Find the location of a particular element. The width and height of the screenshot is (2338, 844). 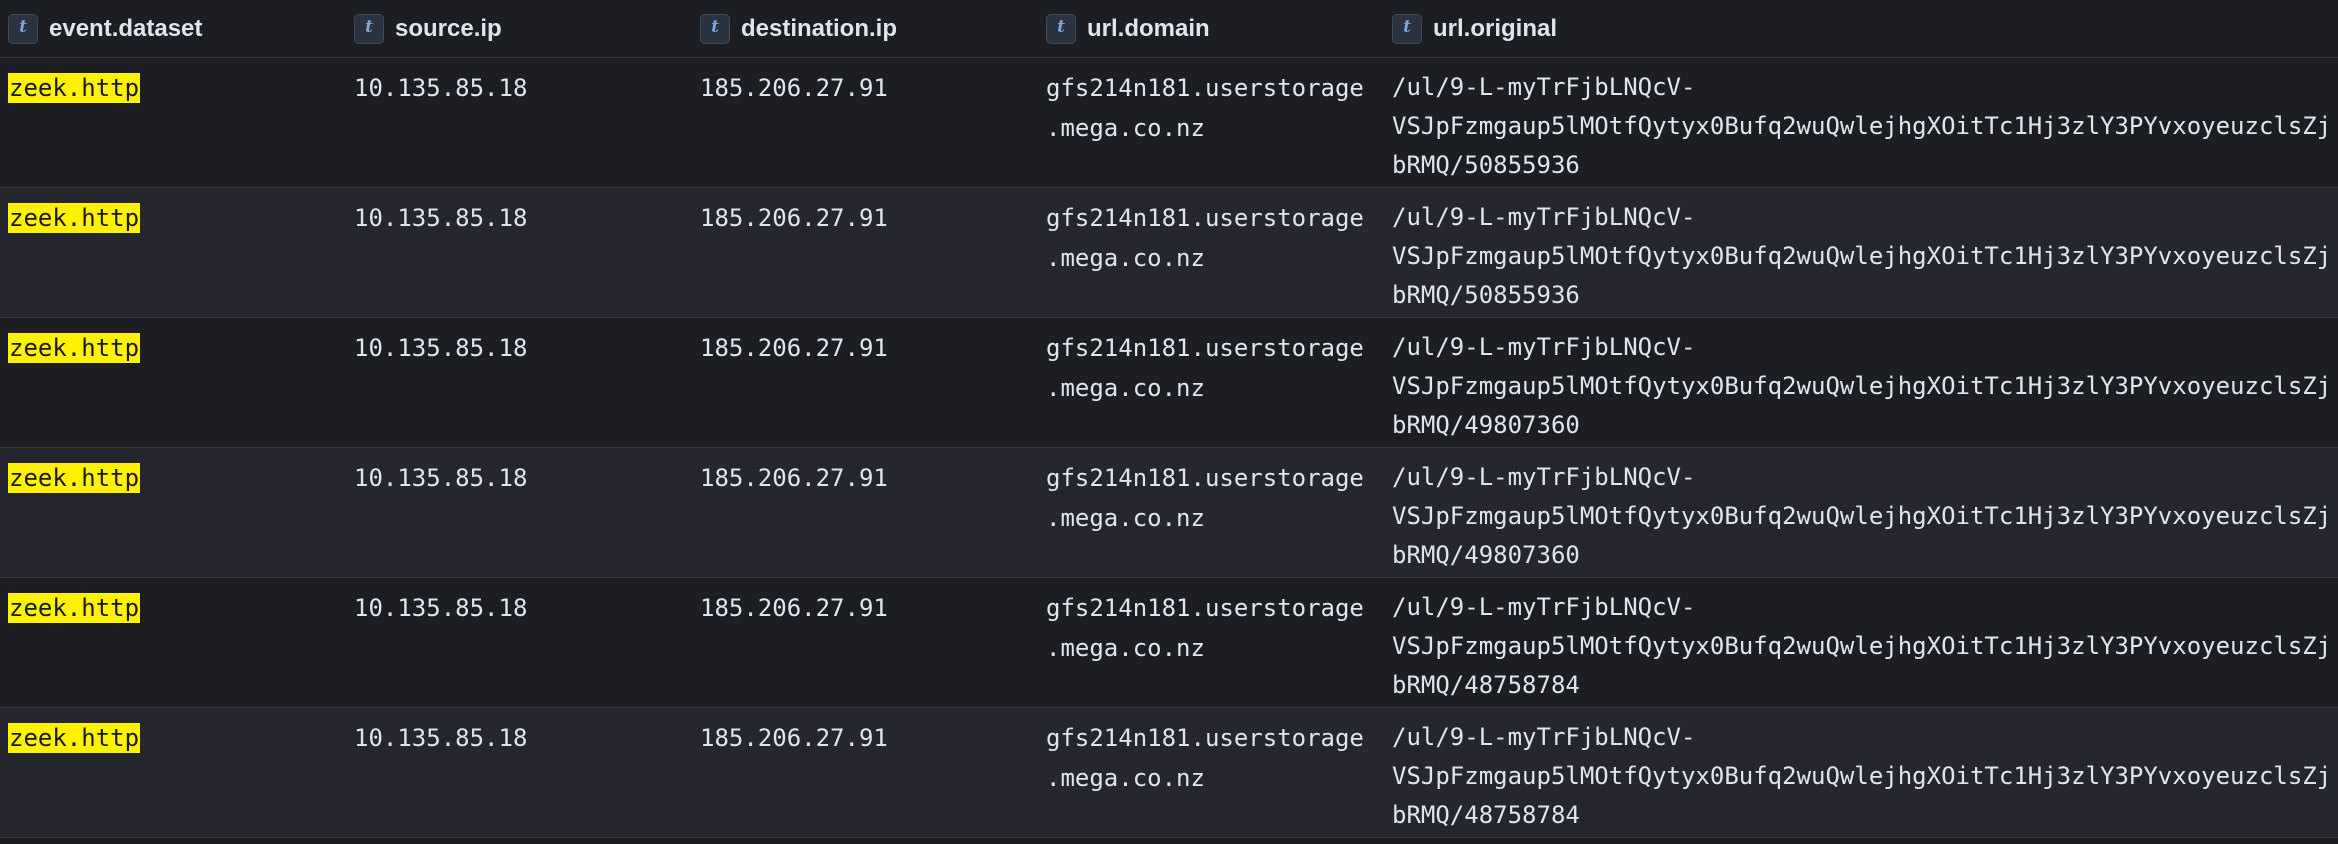

column-header-destination-ip: t destination.ip is located at coordinates (798, 28).